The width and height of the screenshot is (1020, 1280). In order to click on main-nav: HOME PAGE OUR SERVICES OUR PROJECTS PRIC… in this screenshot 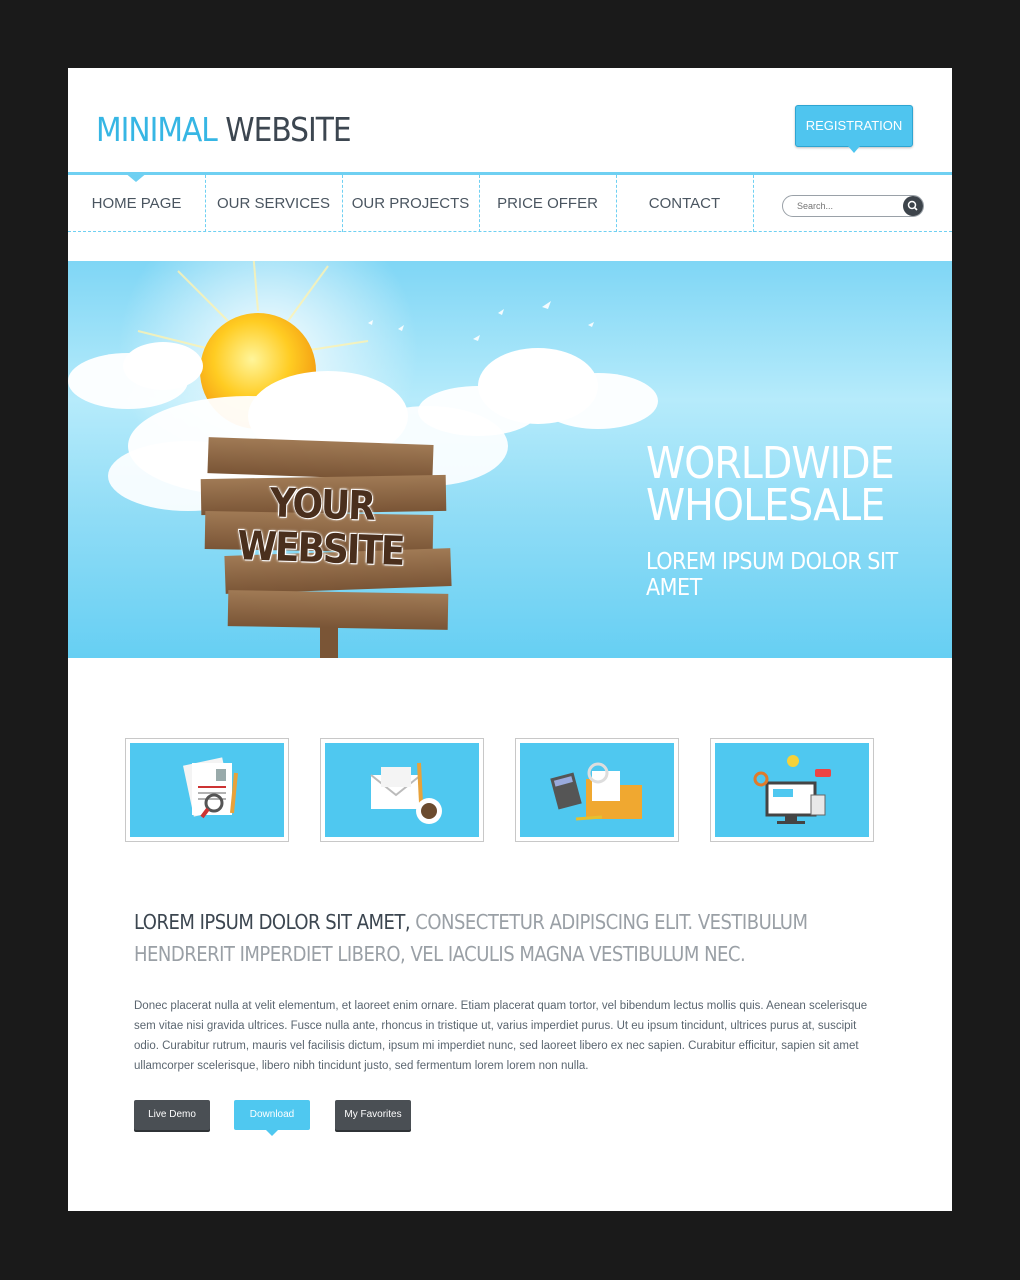, I will do `click(510, 202)`.